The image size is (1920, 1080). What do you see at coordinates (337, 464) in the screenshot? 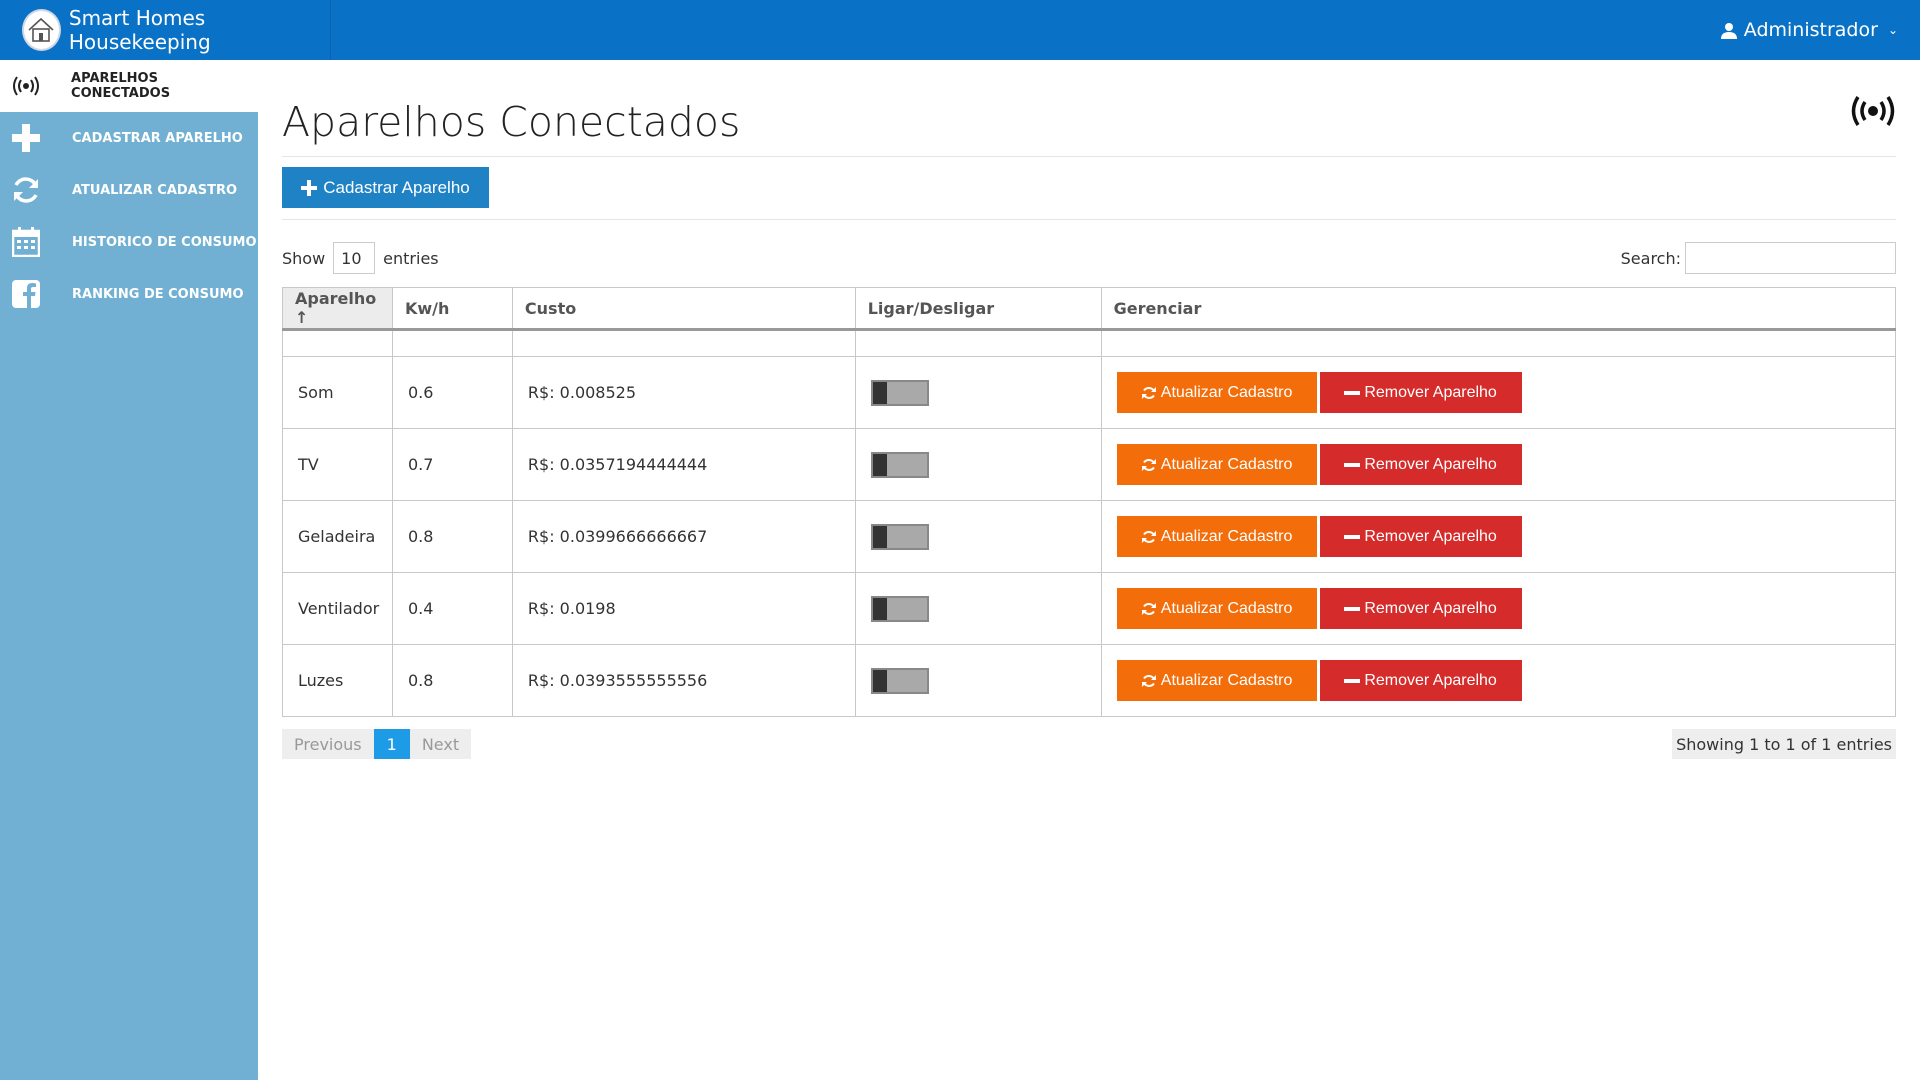
I see `cell-aparelho: TV` at bounding box center [337, 464].